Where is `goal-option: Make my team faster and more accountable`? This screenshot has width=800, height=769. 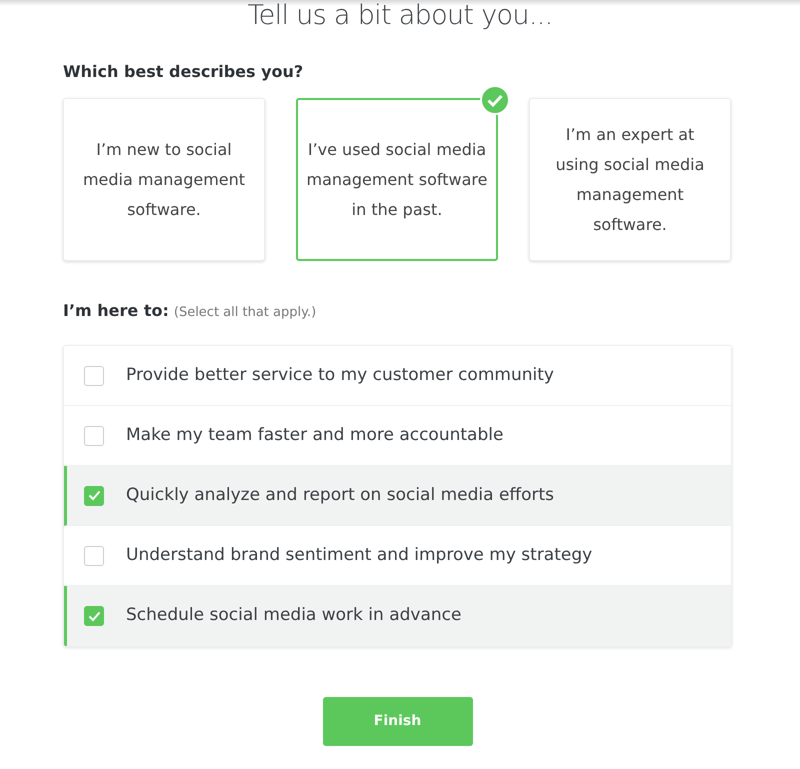
goal-option: Make my team faster and more accountable is located at coordinates (397, 436).